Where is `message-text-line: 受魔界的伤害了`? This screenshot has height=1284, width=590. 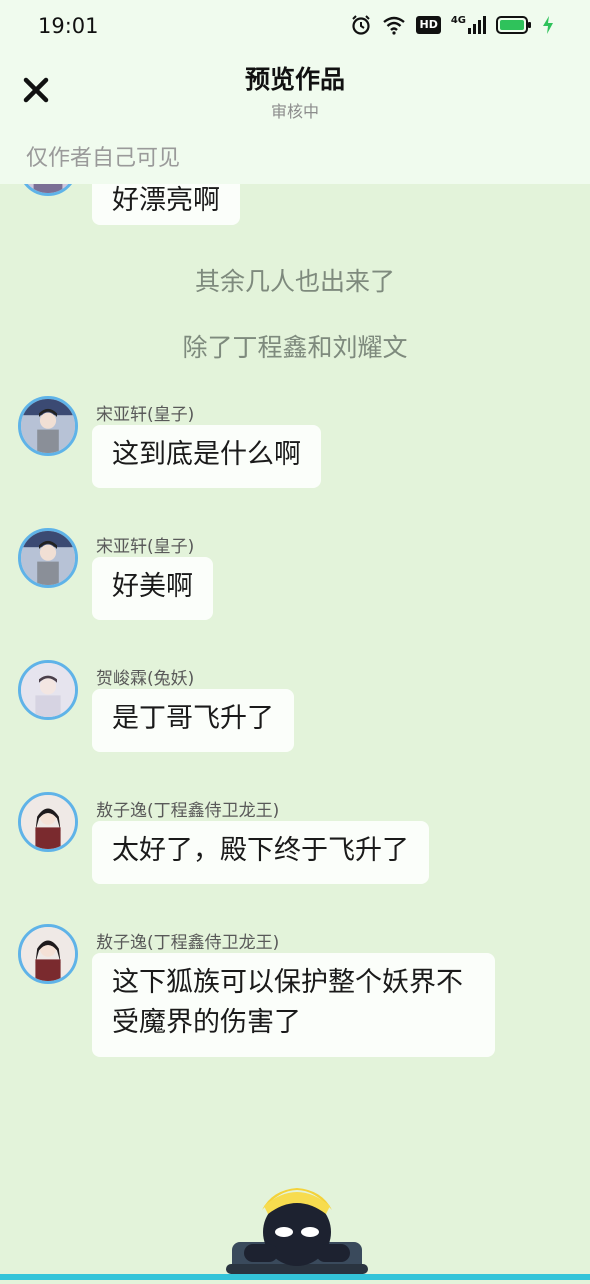 message-text-line: 受魔界的伤害了 is located at coordinates (206, 1022).